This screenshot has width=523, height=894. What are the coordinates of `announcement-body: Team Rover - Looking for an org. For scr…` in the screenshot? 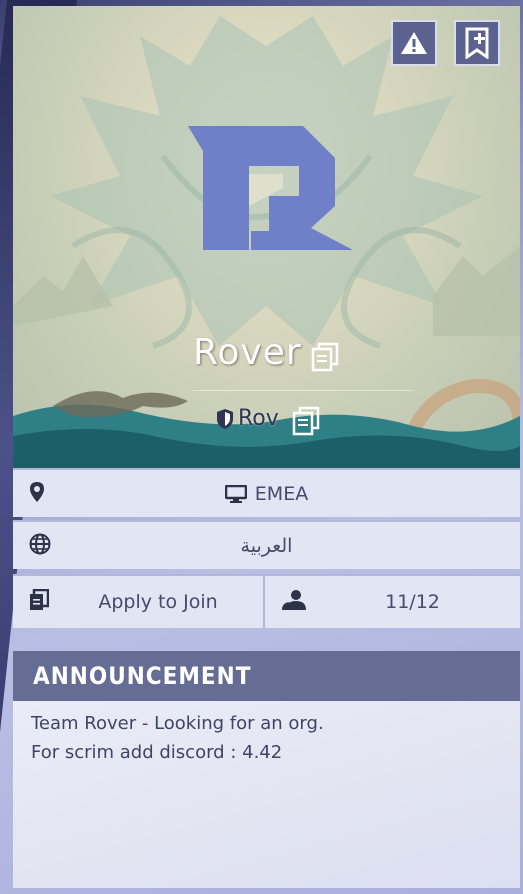 It's located at (266, 738).